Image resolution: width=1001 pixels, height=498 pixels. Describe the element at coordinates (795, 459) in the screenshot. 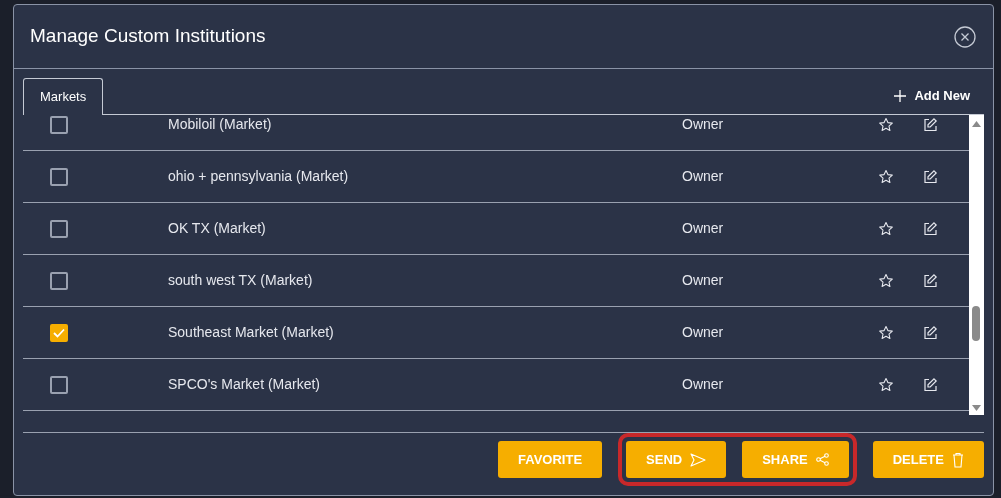

I see `share-button: SHARE` at that location.